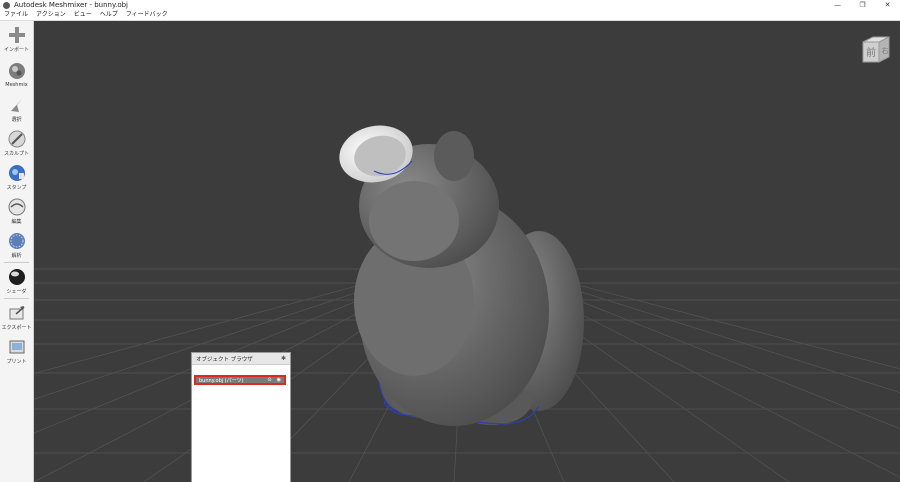  I want to click on sculpt-brush-icon, so click(16, 139).